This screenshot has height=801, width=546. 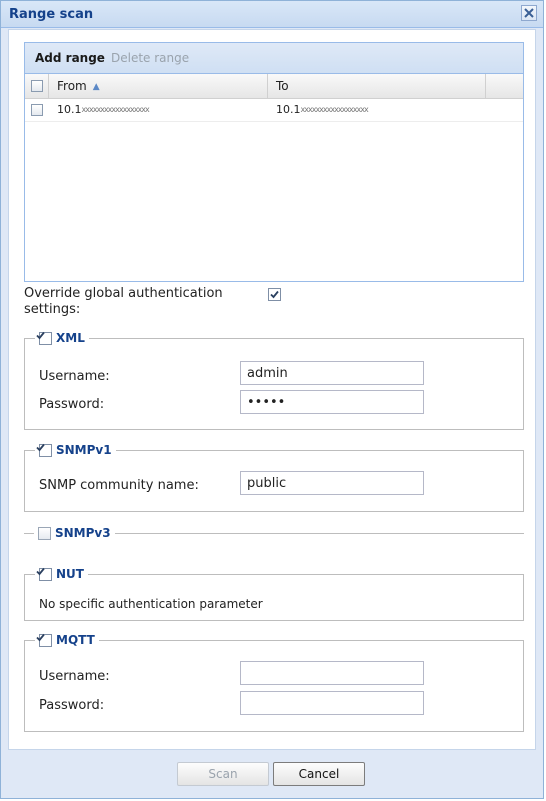 What do you see at coordinates (70, 338) in the screenshot?
I see `xml-legend-label: XML` at bounding box center [70, 338].